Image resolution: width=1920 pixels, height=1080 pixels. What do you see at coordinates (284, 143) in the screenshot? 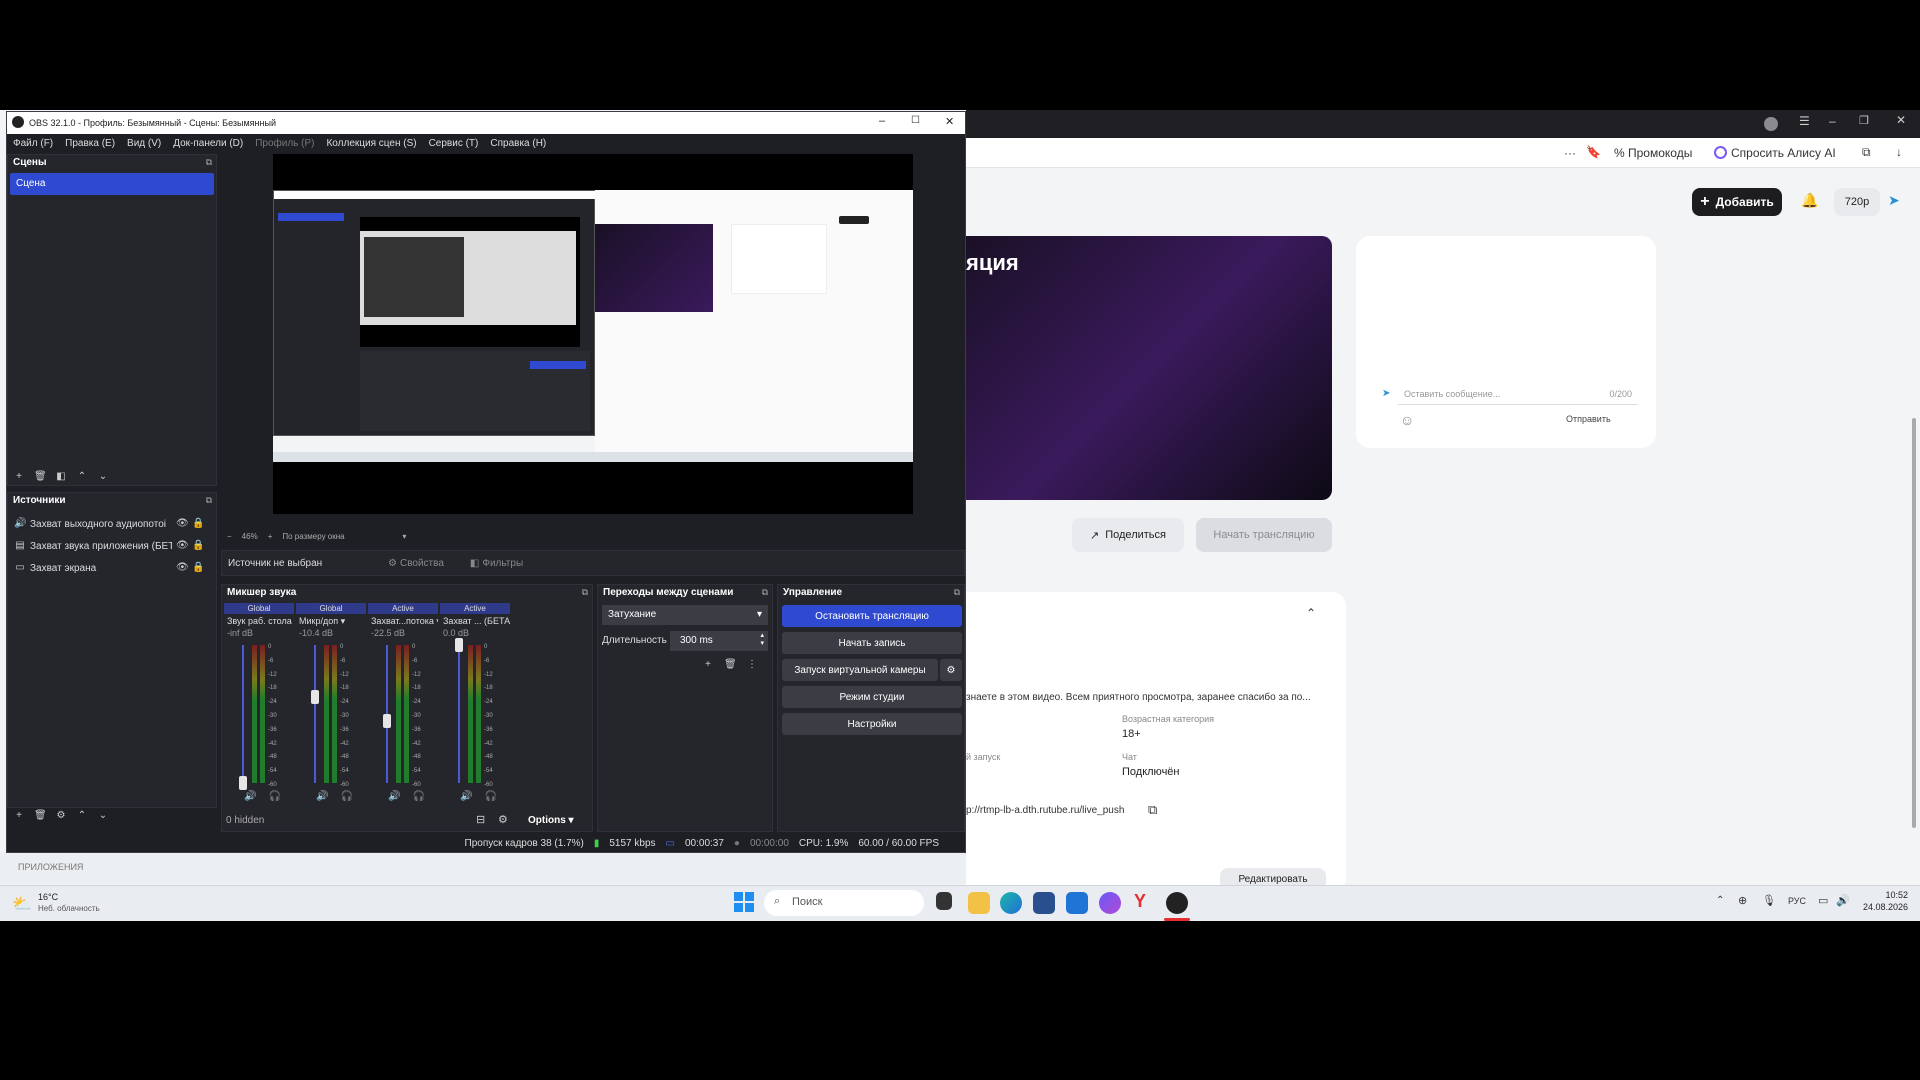
I see `menu-profile: Профиль (P)` at bounding box center [284, 143].